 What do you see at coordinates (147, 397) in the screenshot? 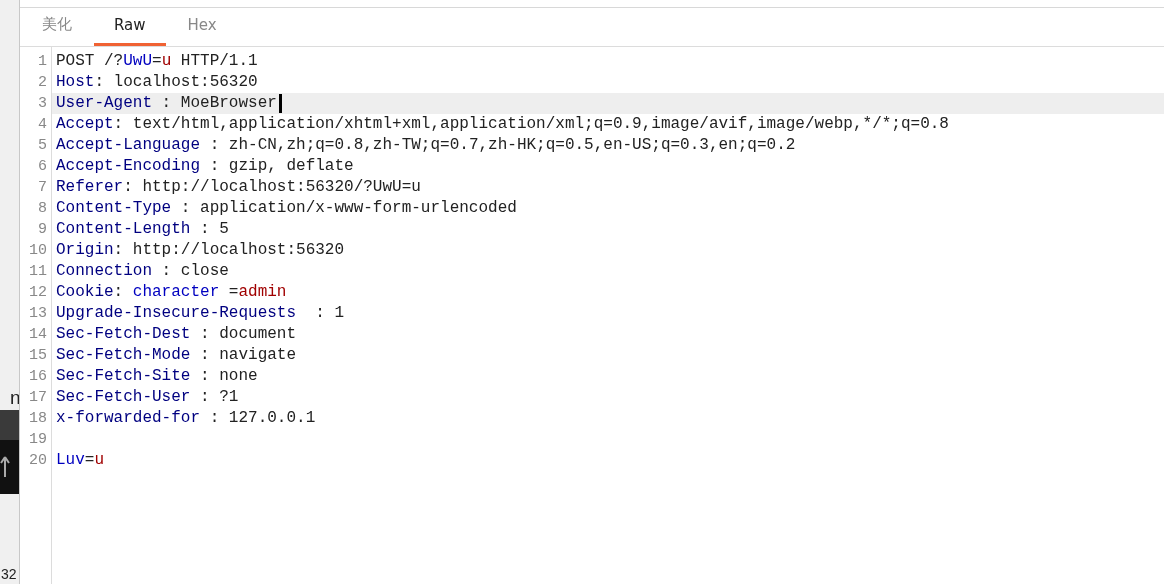
I see `code-line: Sec-Fetch-User : ?1` at bounding box center [147, 397].